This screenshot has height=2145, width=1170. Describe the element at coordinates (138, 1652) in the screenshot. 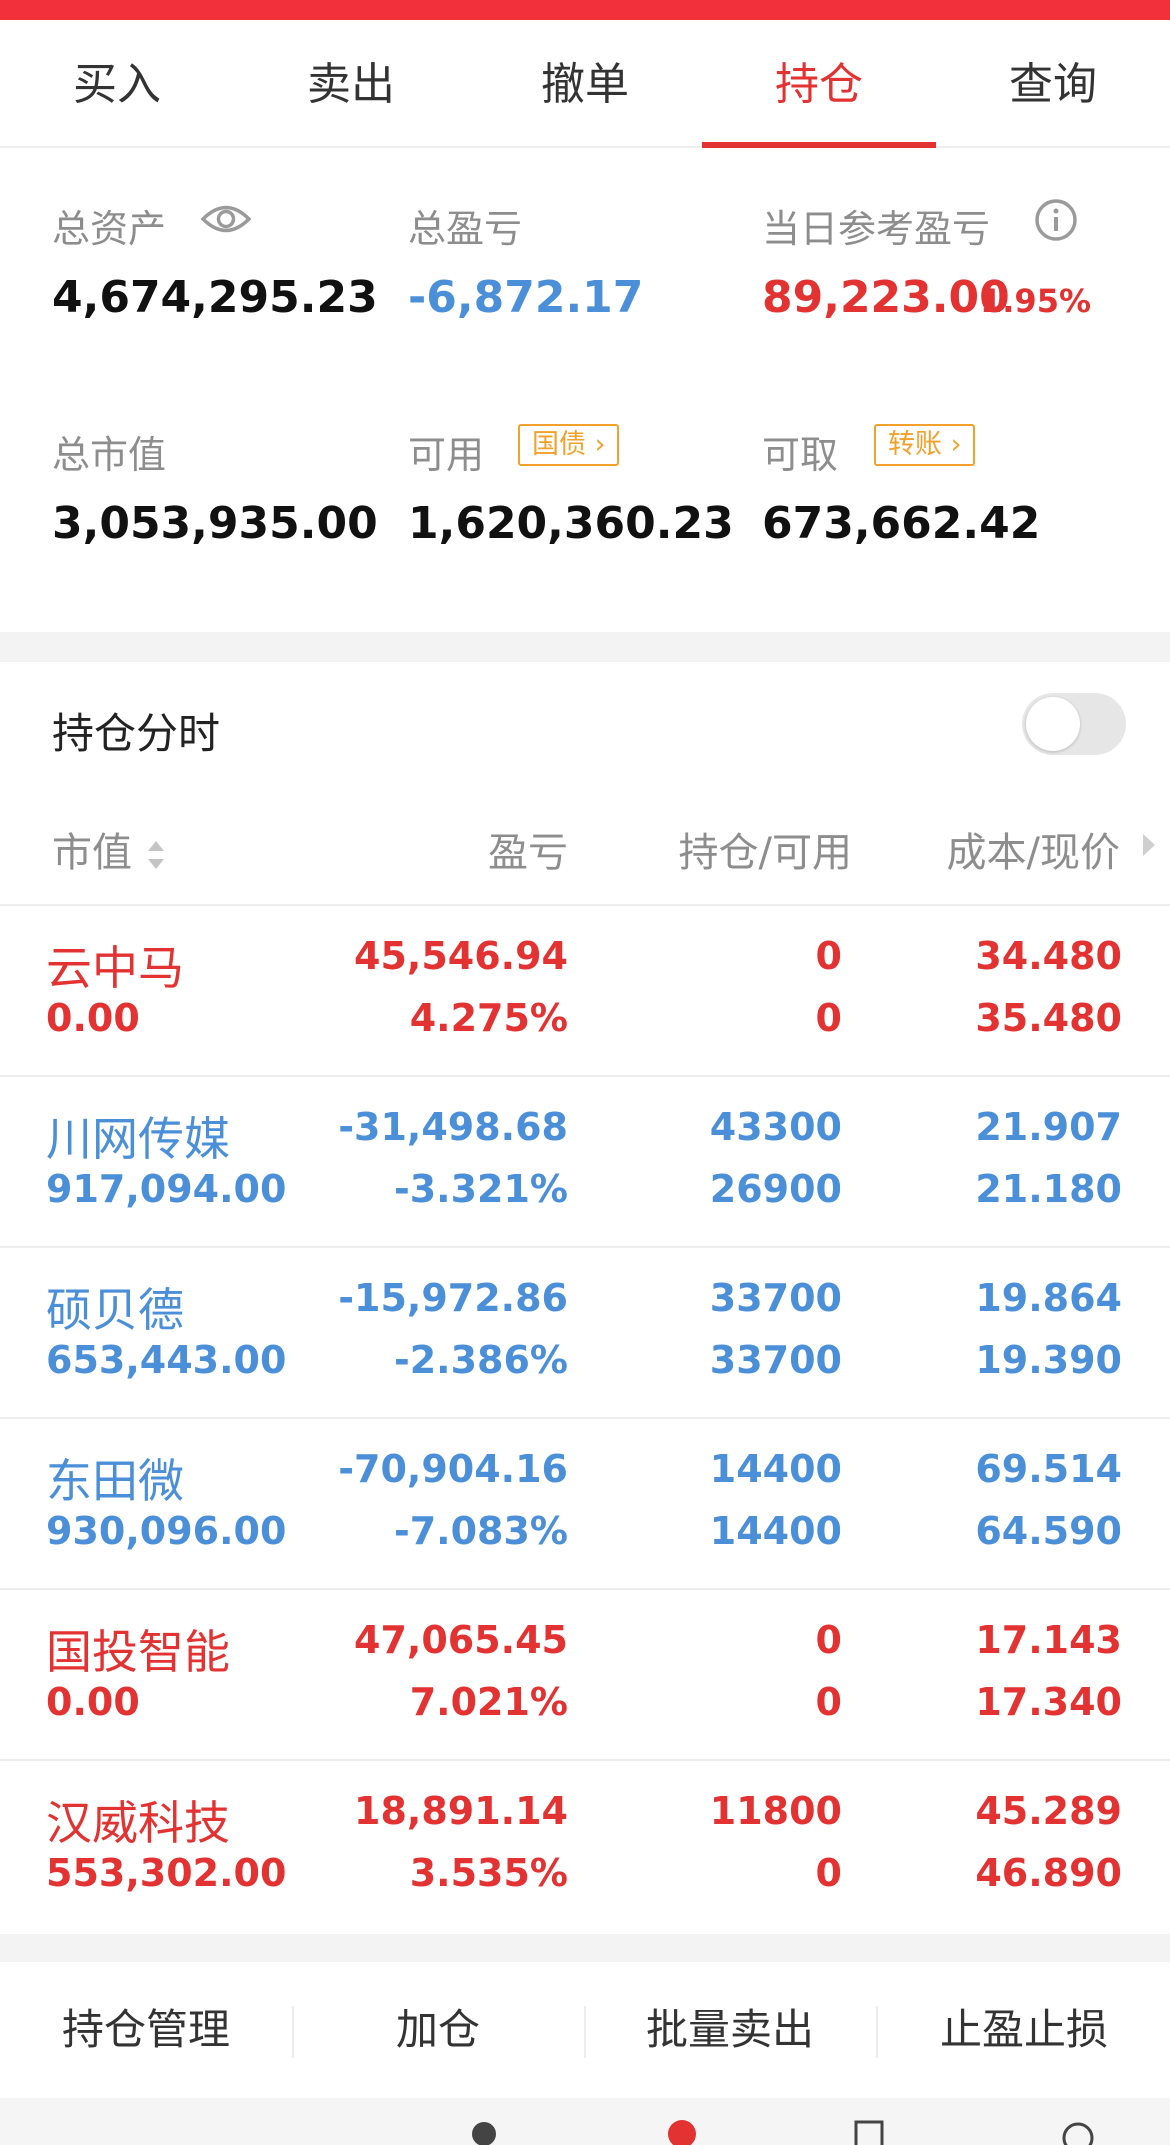

I see `stock-name: 国投智能` at that location.